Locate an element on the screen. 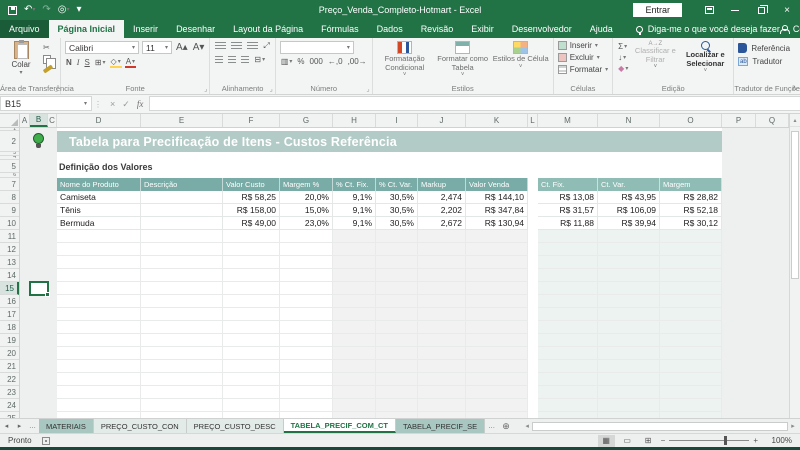  cut-icon: ✂ is located at coordinates (49, 47).